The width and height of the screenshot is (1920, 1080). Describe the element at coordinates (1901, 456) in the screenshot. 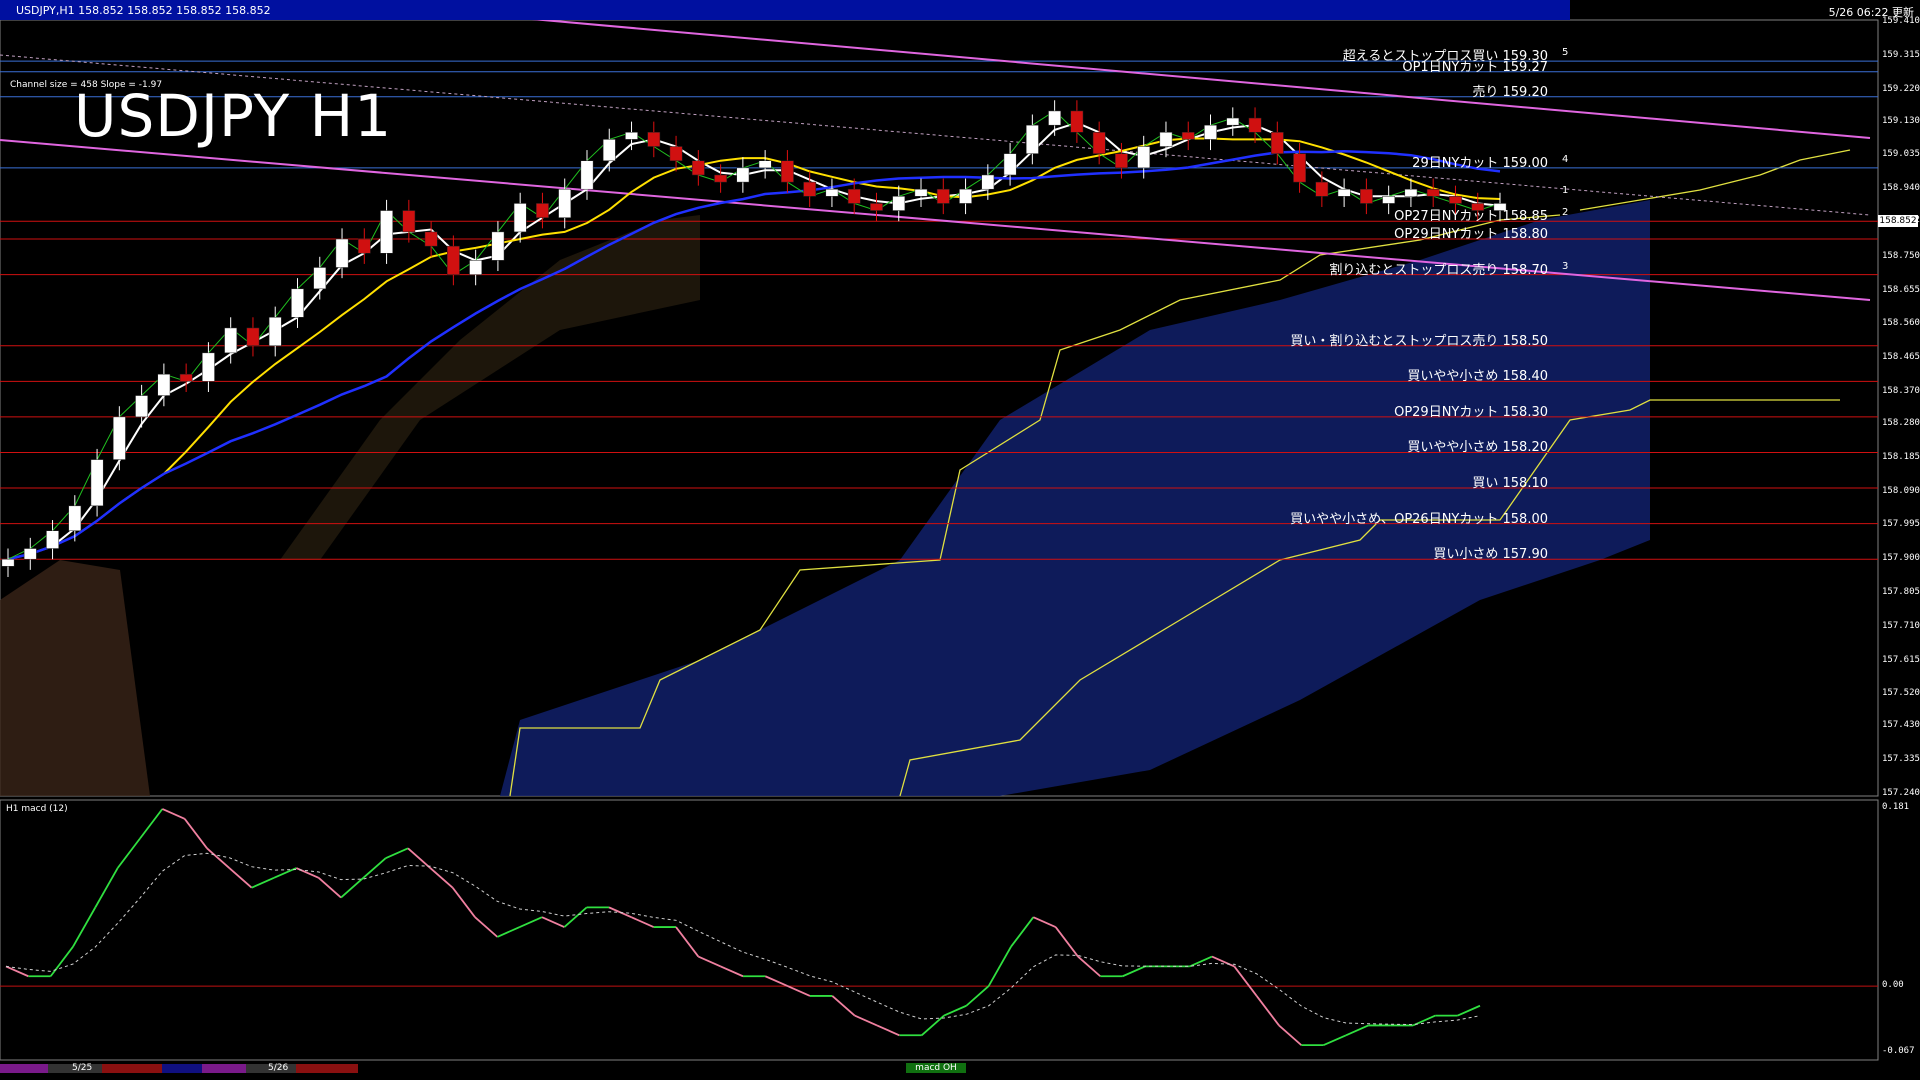

I see `price-tick: 158.185` at that location.